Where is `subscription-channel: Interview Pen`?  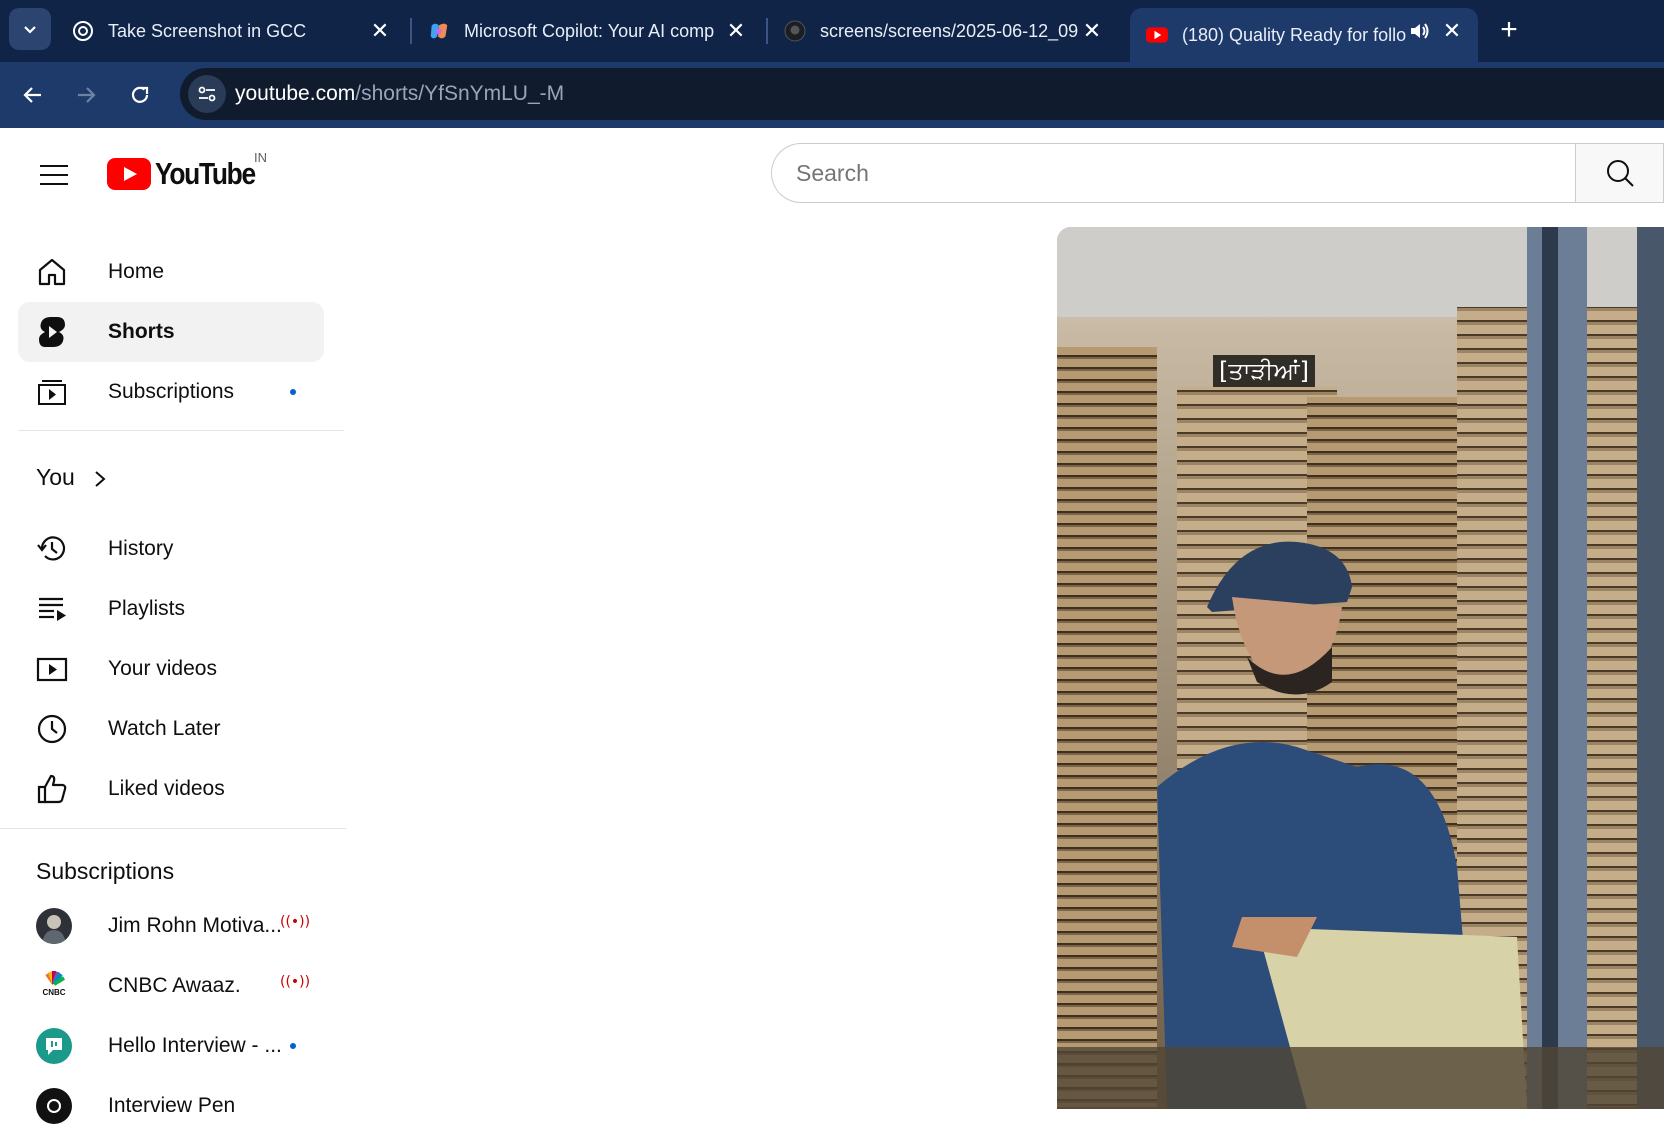 subscription-channel: Interview Pen is located at coordinates (171, 1106).